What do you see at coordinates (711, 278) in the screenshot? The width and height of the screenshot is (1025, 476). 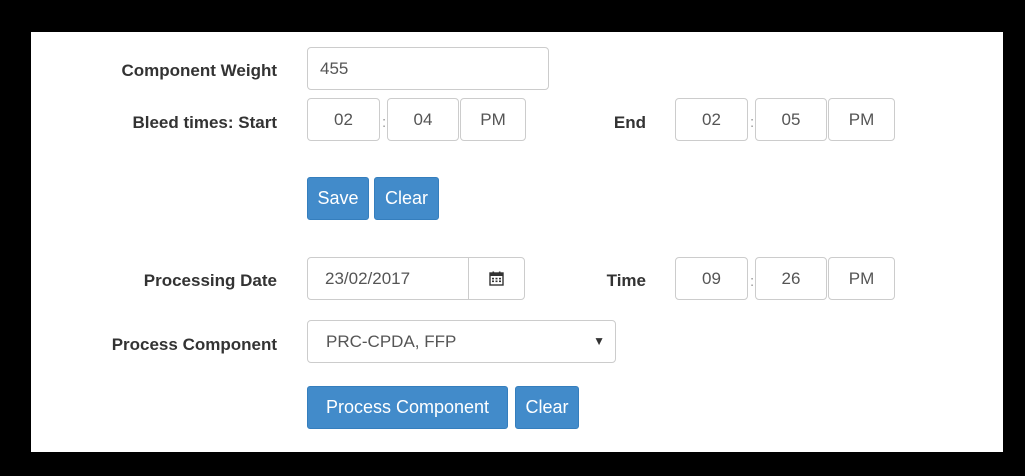 I see `processing-time-hour-input: 09` at bounding box center [711, 278].